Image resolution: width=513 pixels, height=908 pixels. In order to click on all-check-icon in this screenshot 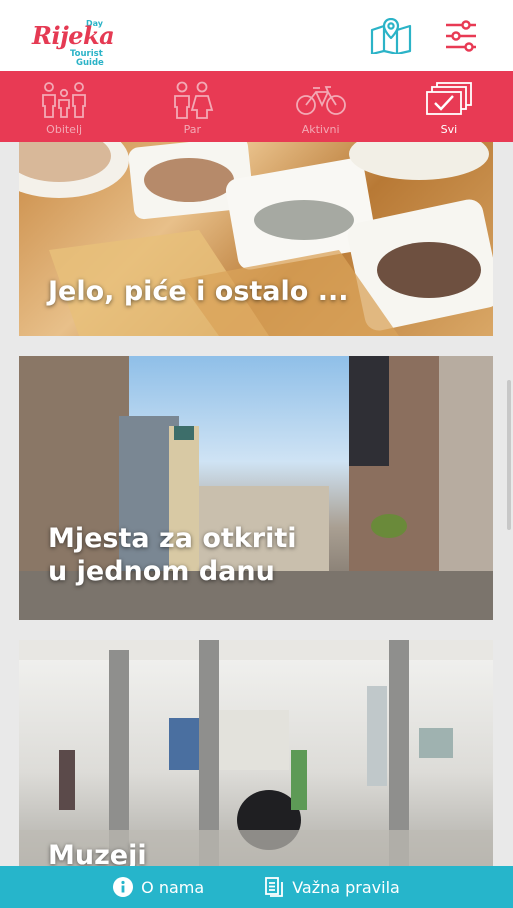, I will do `click(449, 100)`.